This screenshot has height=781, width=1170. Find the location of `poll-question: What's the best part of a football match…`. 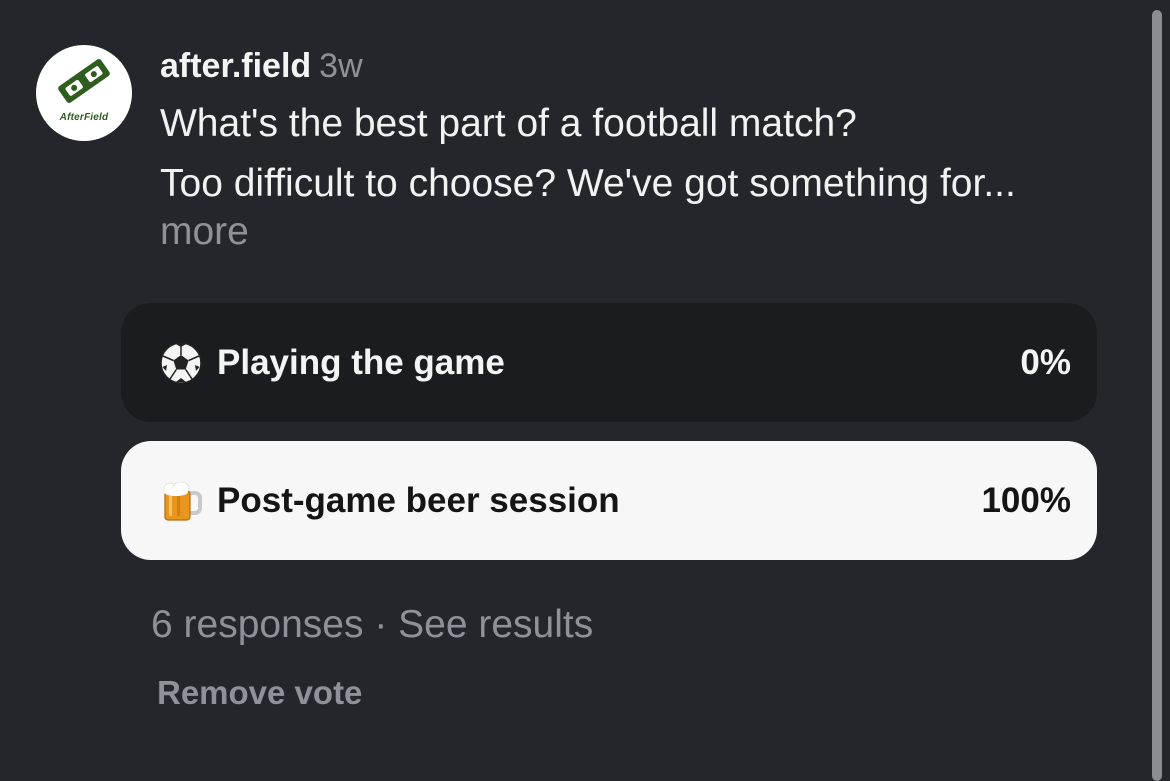

poll-question: What's the best part of a football match… is located at coordinates (508, 123).